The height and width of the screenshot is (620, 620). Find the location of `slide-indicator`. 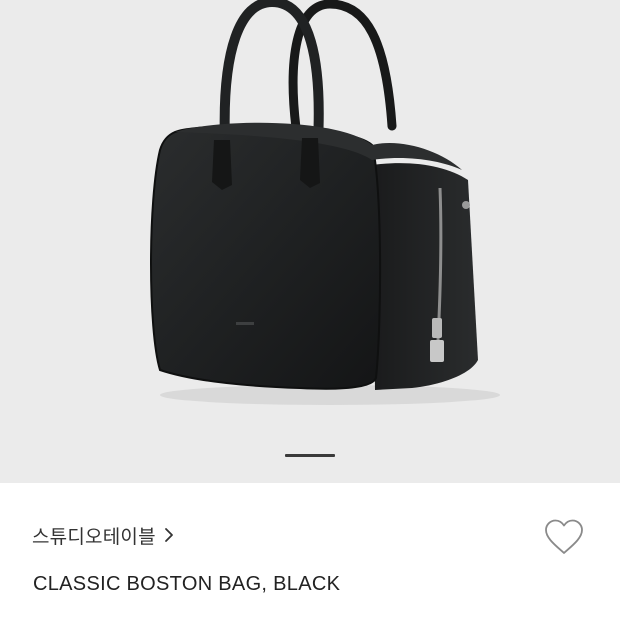

slide-indicator is located at coordinates (310, 455).